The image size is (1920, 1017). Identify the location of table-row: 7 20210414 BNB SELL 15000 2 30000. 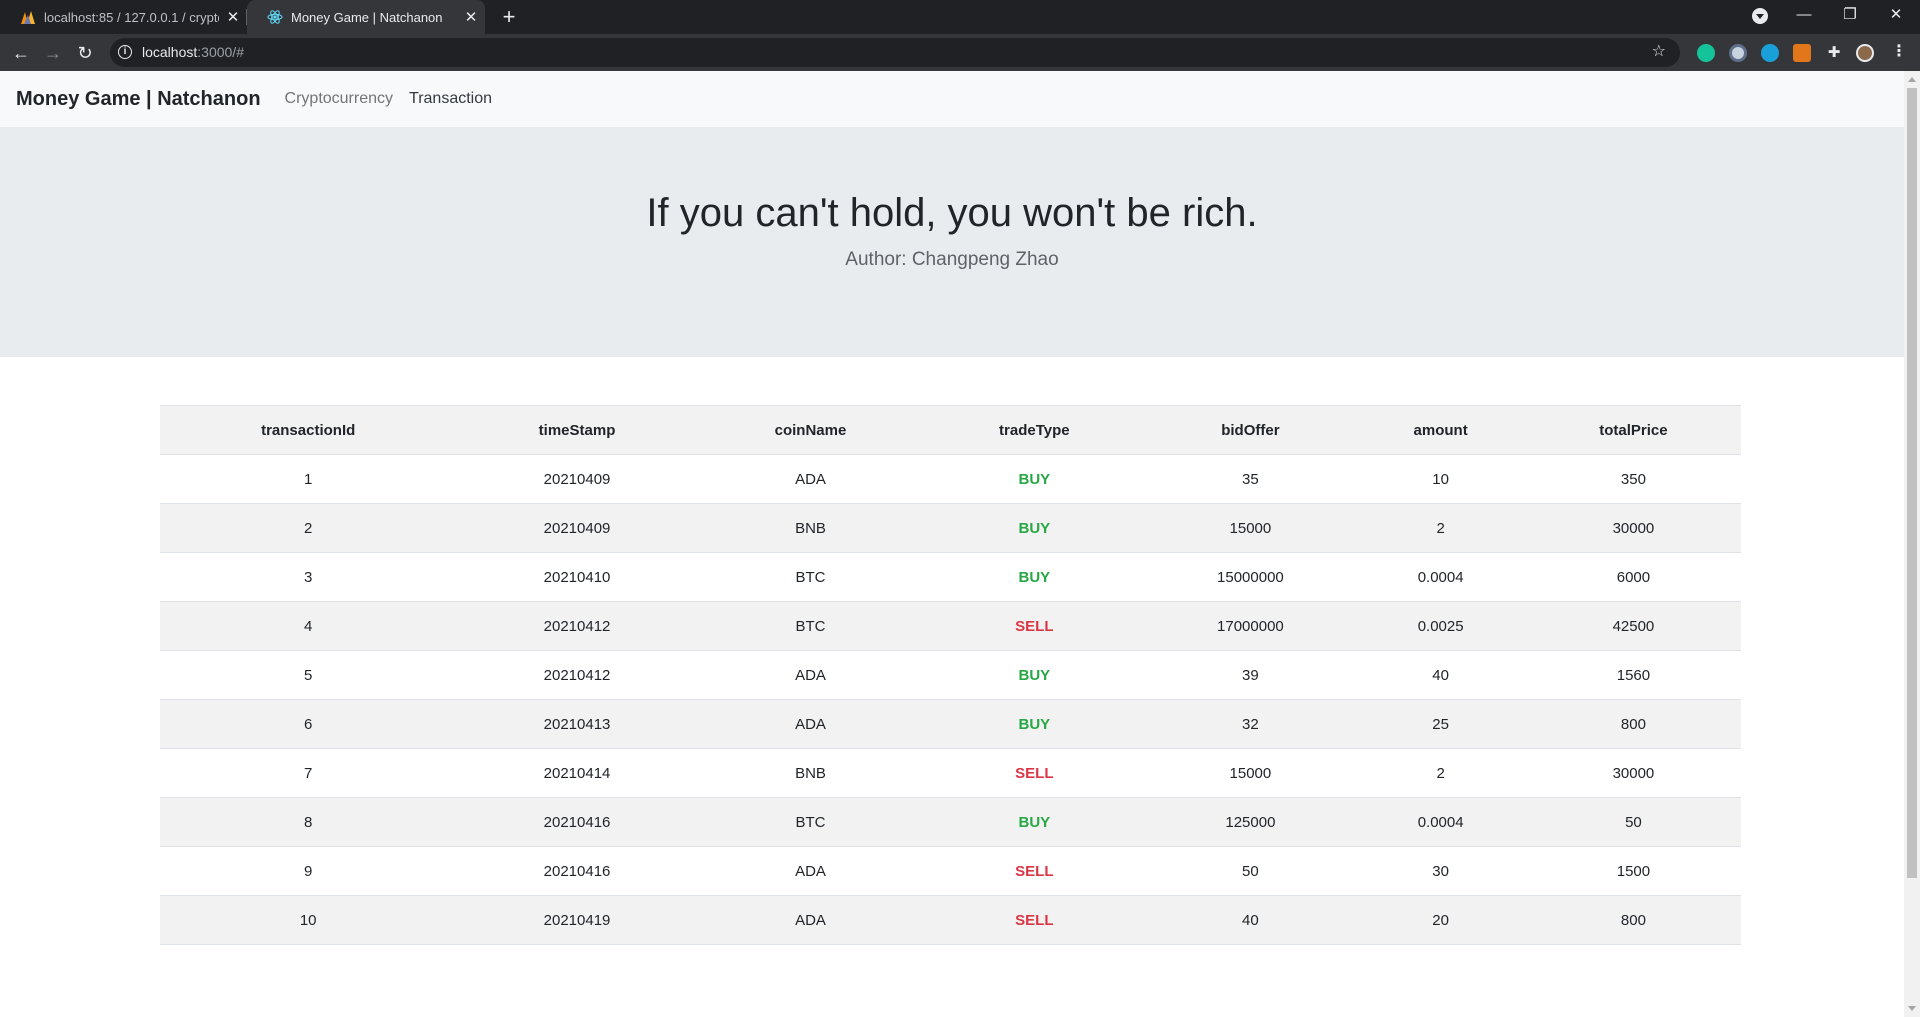
(950, 773).